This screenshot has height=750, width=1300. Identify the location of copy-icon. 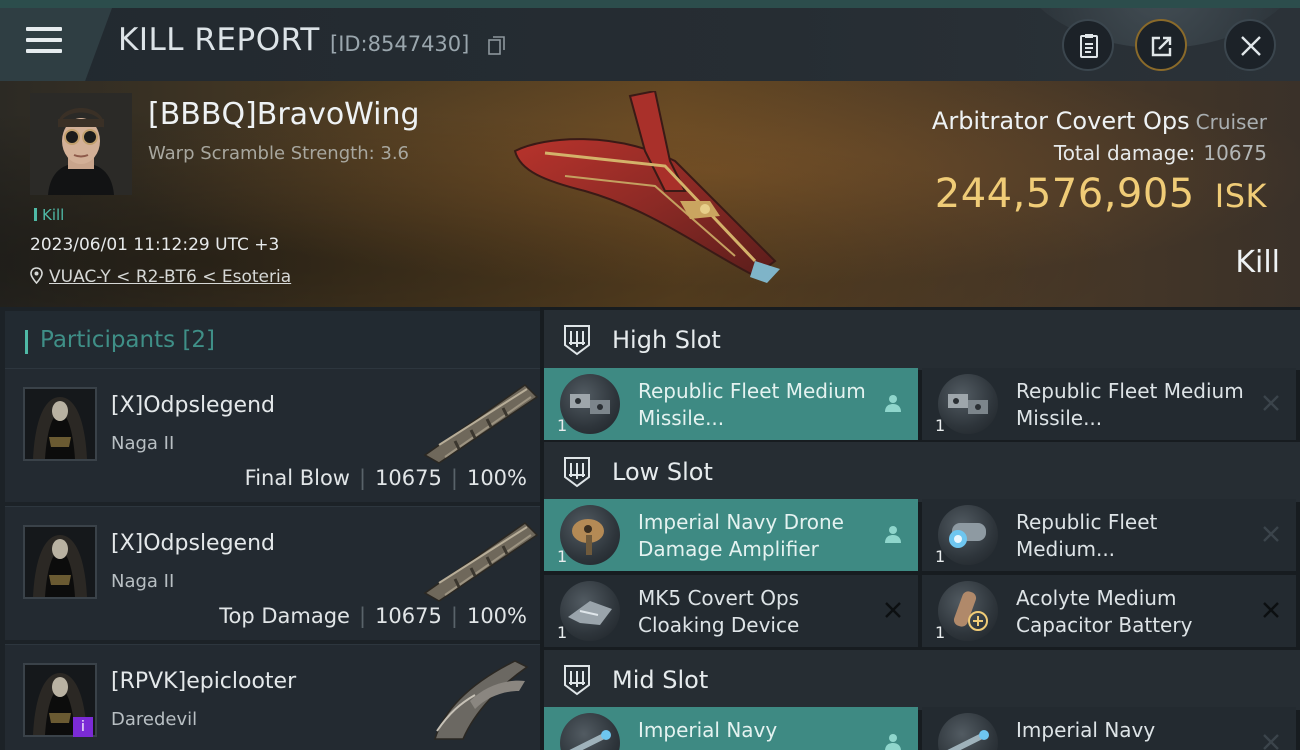
(496, 45).